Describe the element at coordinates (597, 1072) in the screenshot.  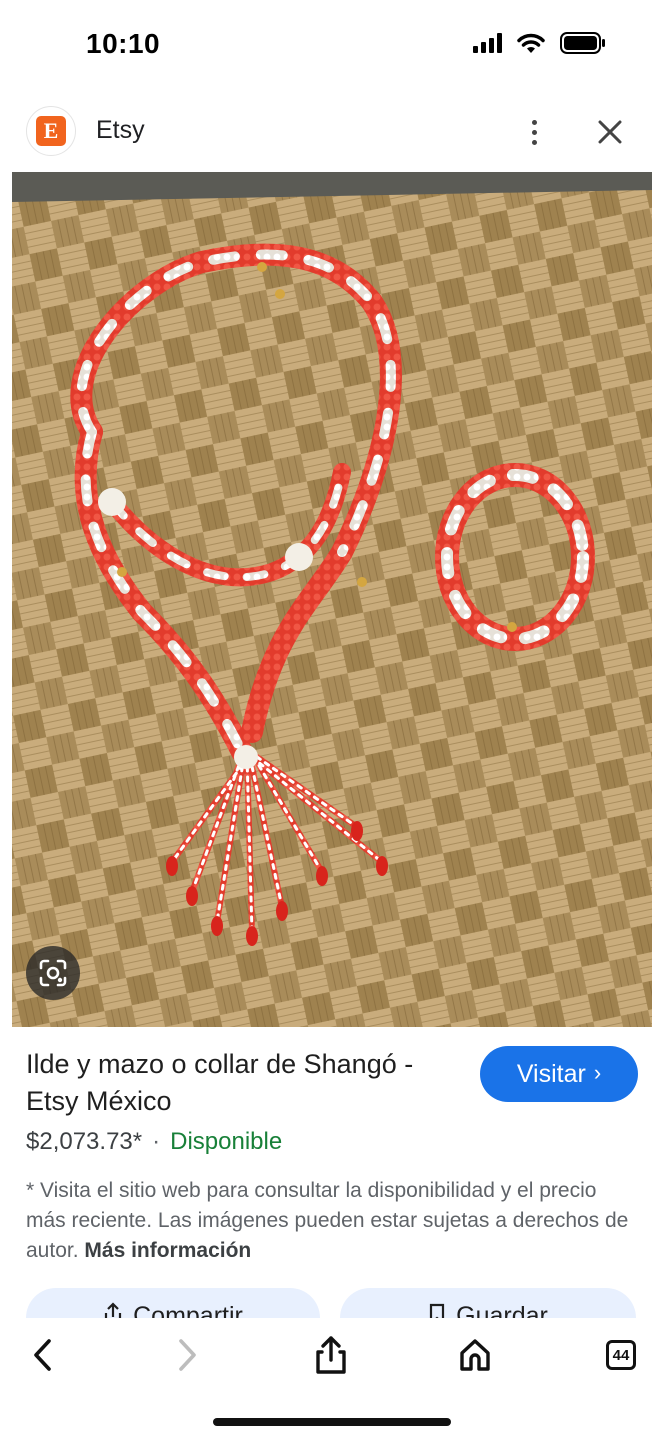
I see `chevron-right-icon: ›` at that location.